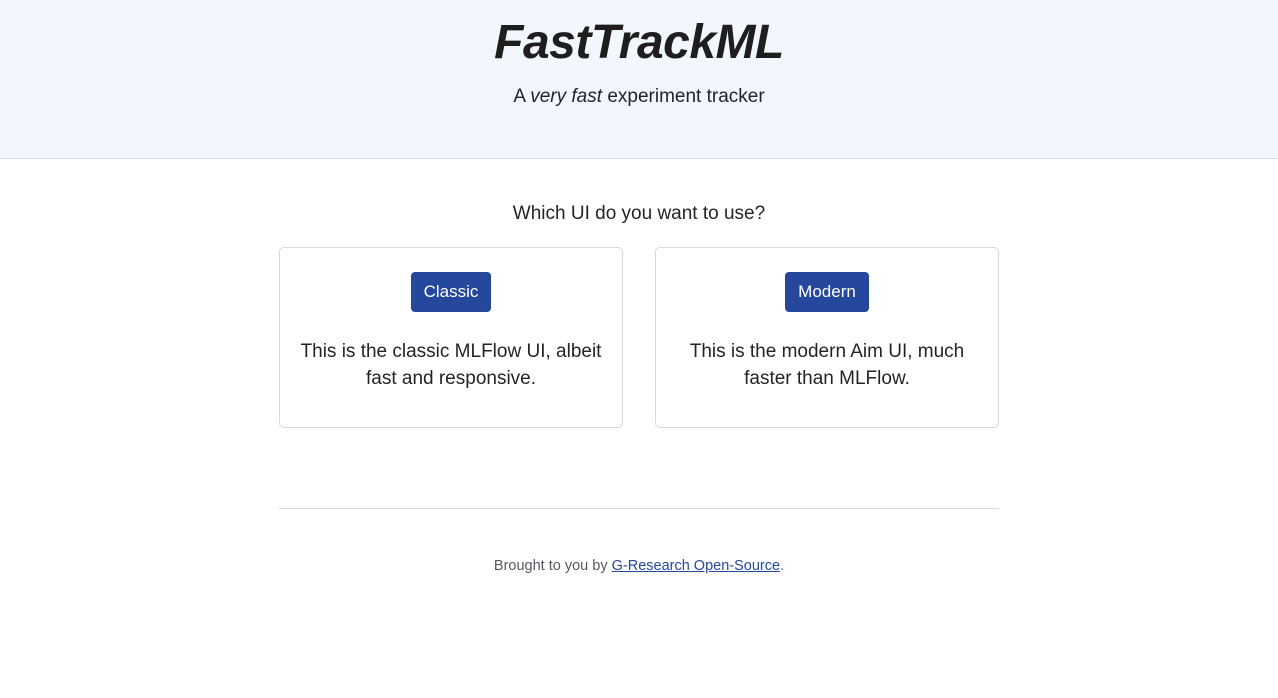 The height and width of the screenshot is (698, 1278). I want to click on g-research-link: G-Research Open-Source, so click(696, 566).